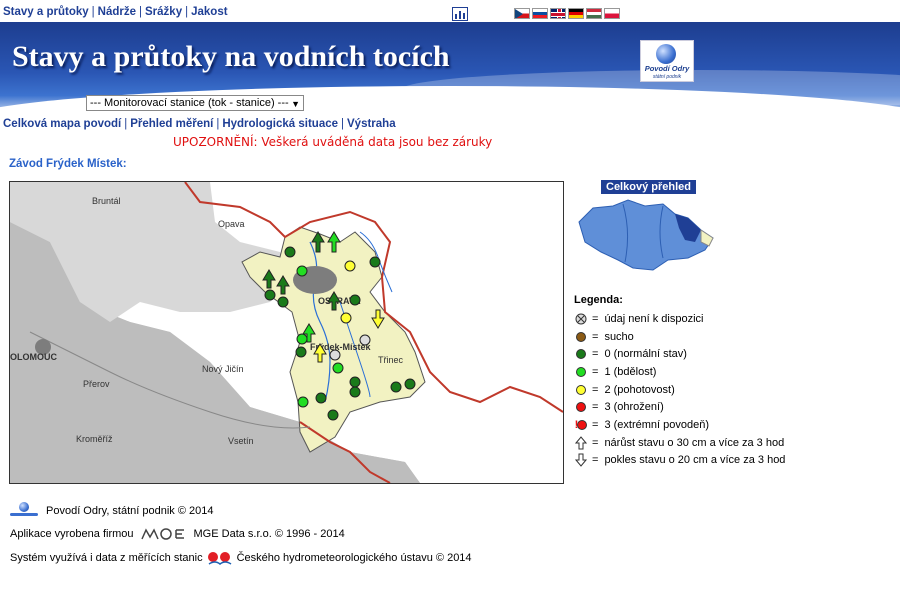 This screenshot has height=604, width=900. I want to click on flag-english-icon, so click(558, 13).